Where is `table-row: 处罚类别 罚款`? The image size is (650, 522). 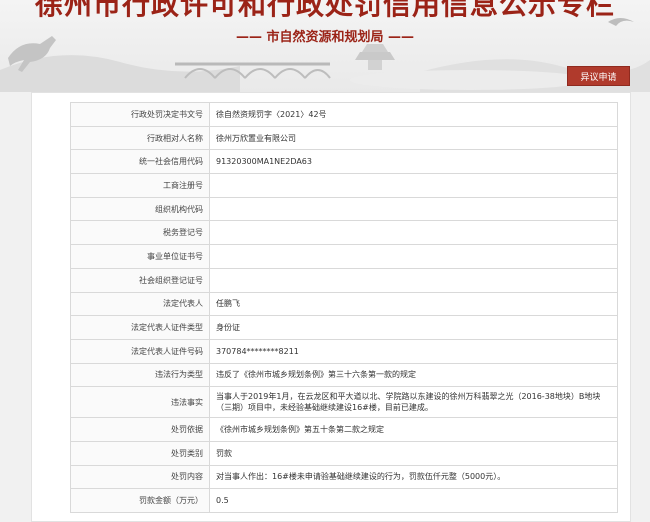
table-row: 处罚类别 罚款 is located at coordinates (344, 453).